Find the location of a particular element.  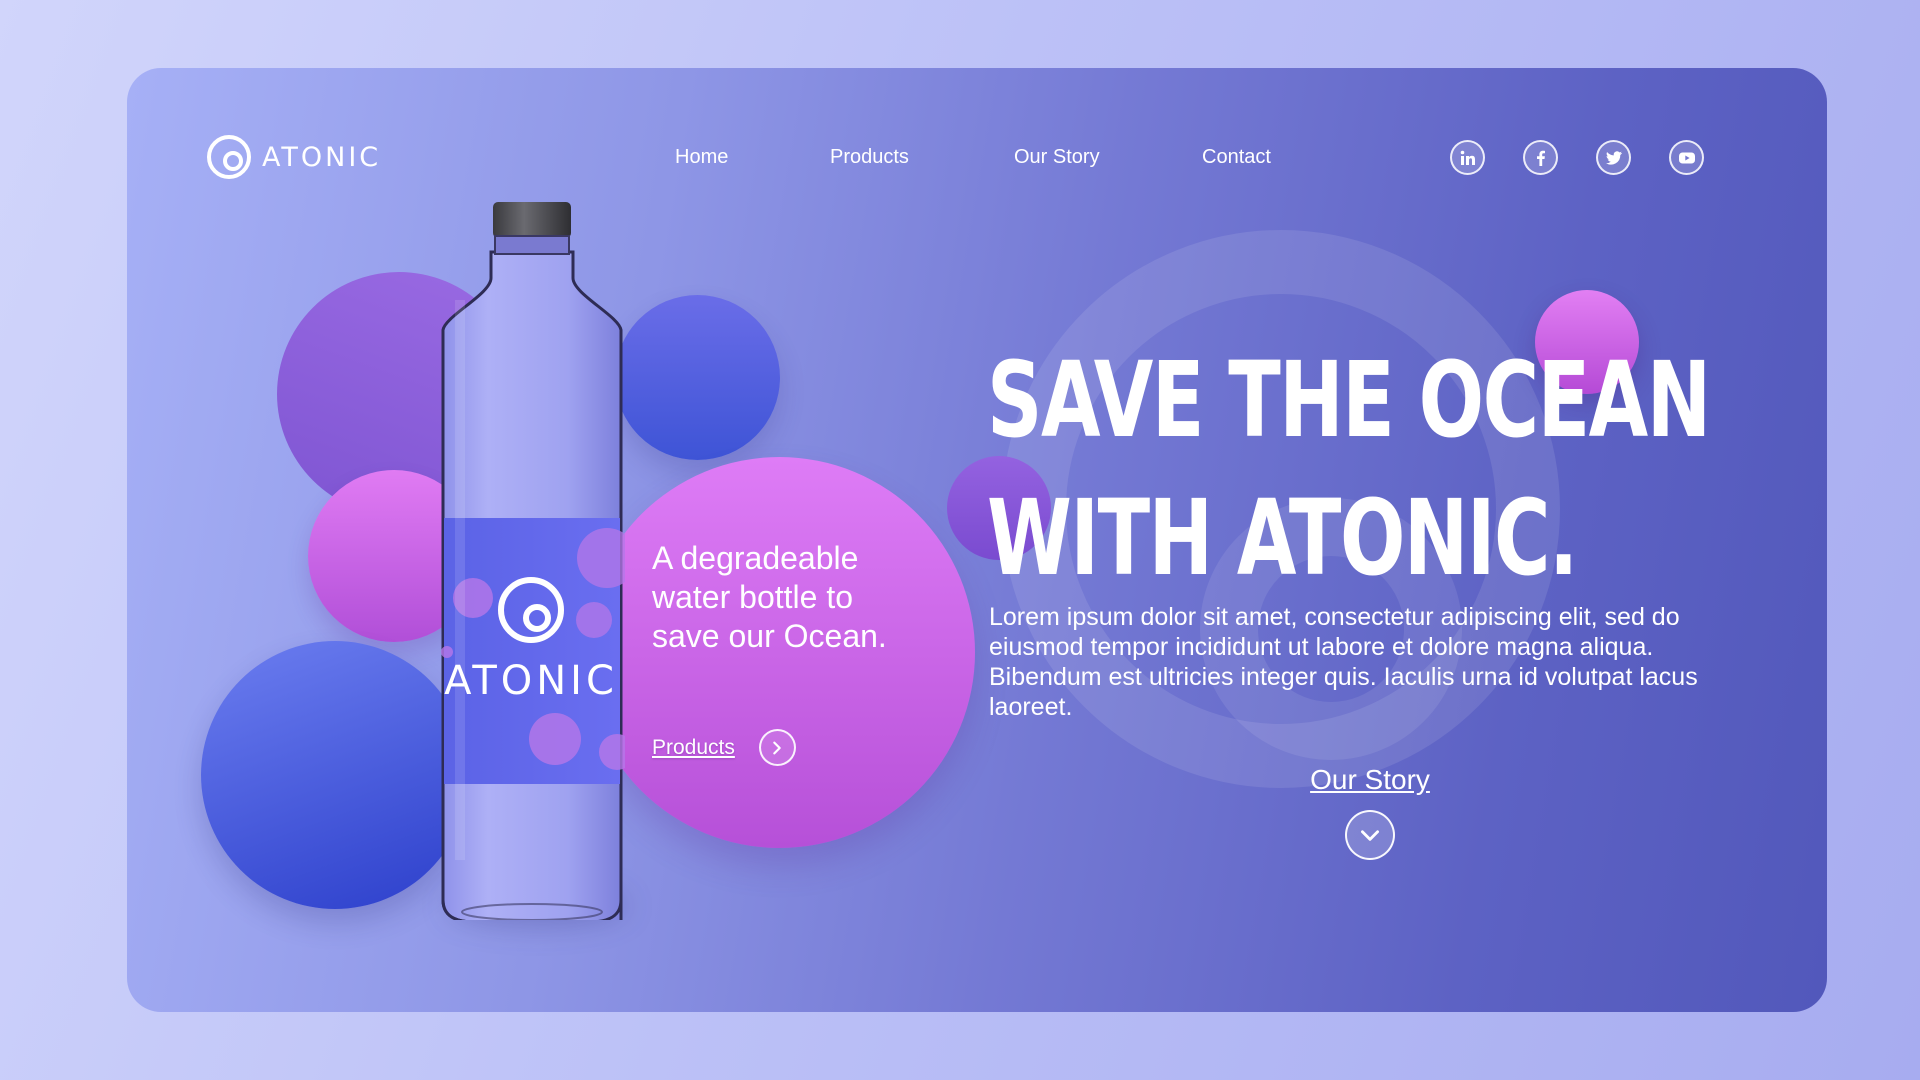

bottle-label-text: ATONIC is located at coordinates (531, 681).